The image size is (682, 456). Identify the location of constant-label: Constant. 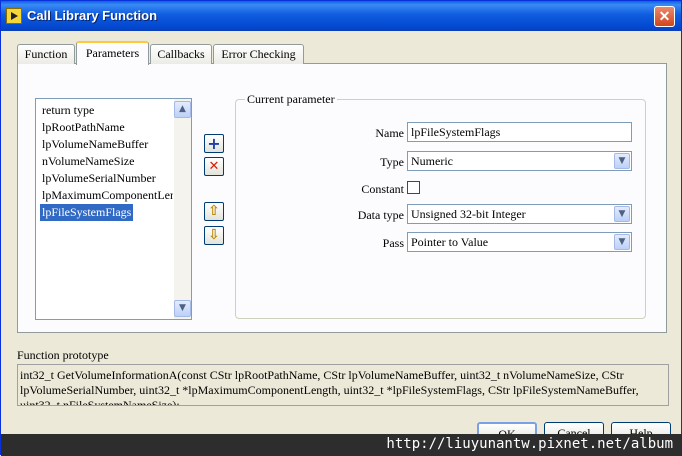
(382, 189).